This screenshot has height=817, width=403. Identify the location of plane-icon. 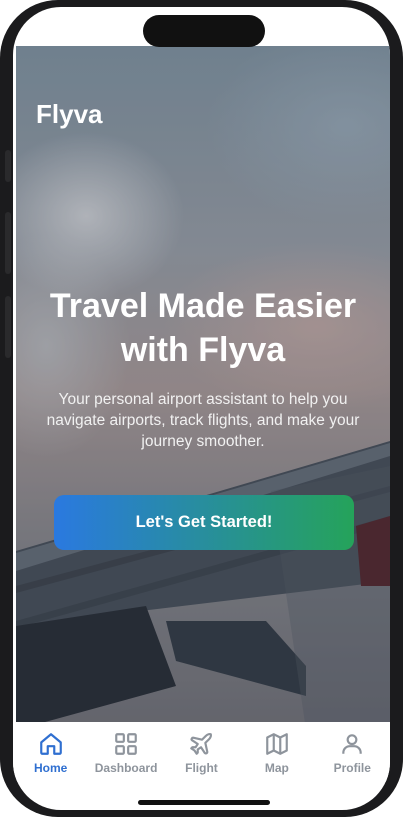
(201, 743).